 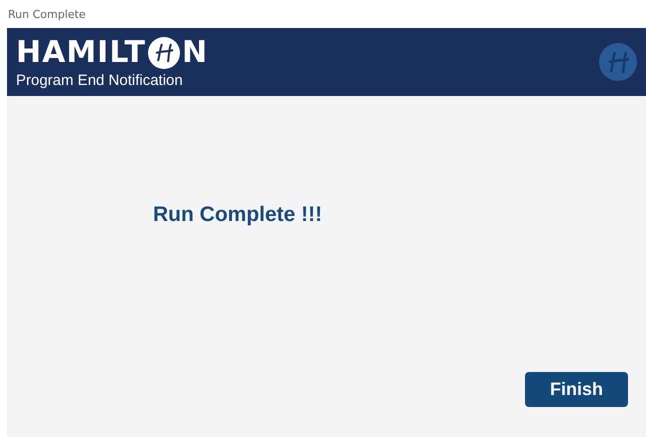 I want to click on logo-text: HAMILT, so click(x=81, y=53).